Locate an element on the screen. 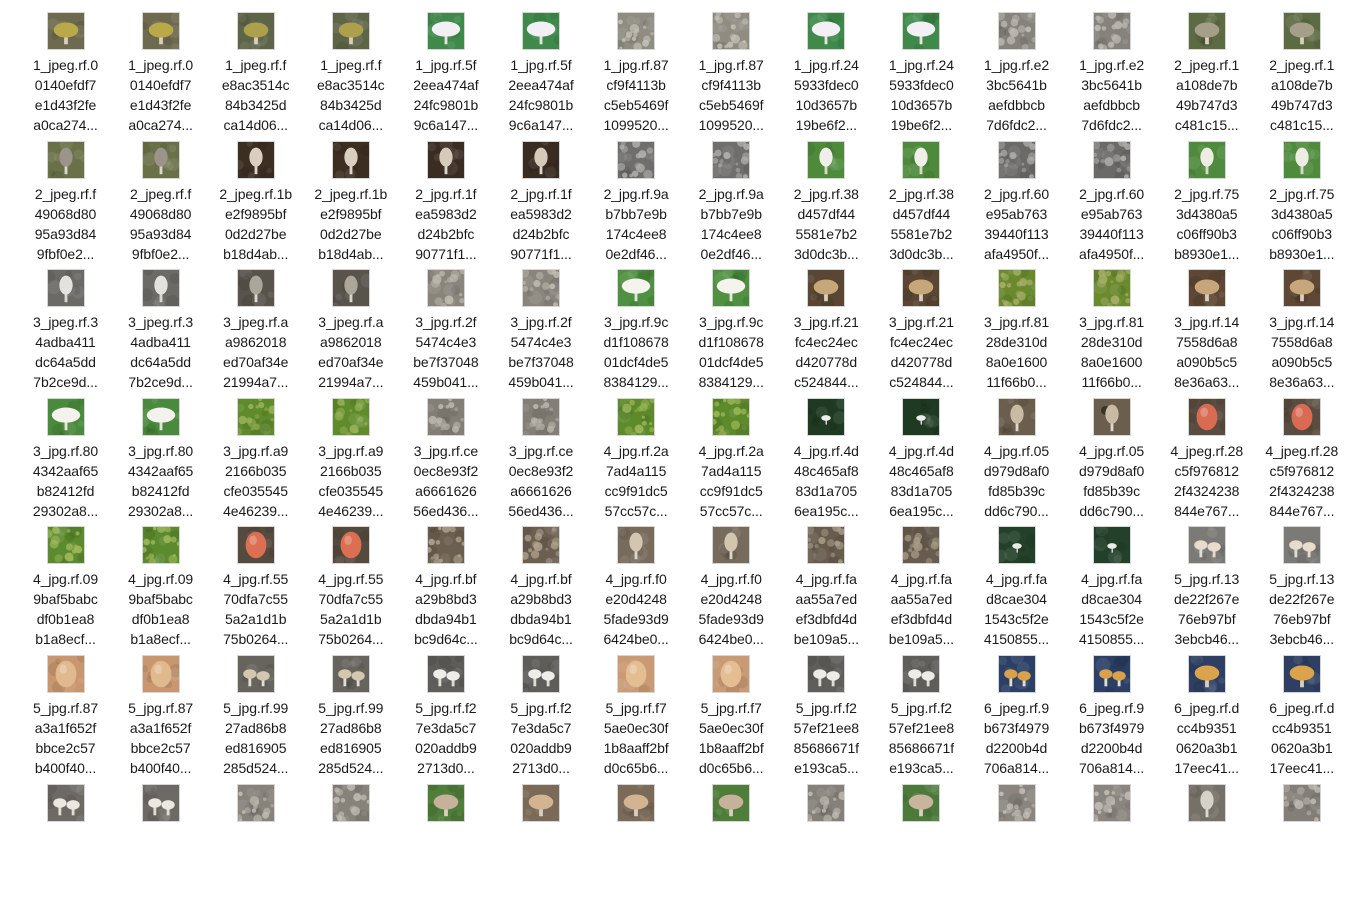 Image resolution: width=1357 pixels, height=900 pixels. file-name-line: 1_jpeg.rf.f is located at coordinates (256, 65).